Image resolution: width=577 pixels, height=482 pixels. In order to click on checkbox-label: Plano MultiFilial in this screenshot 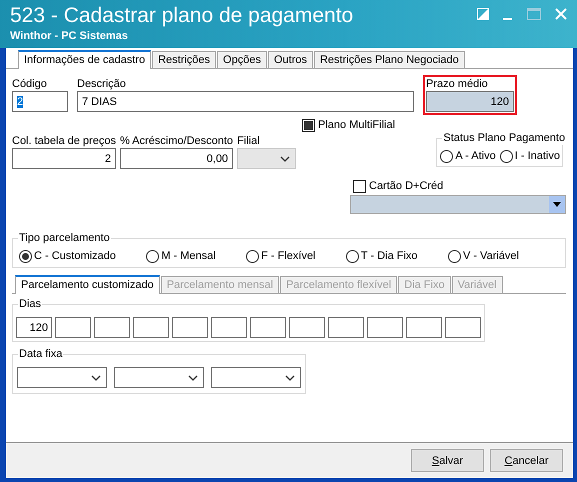, I will do `click(357, 125)`.